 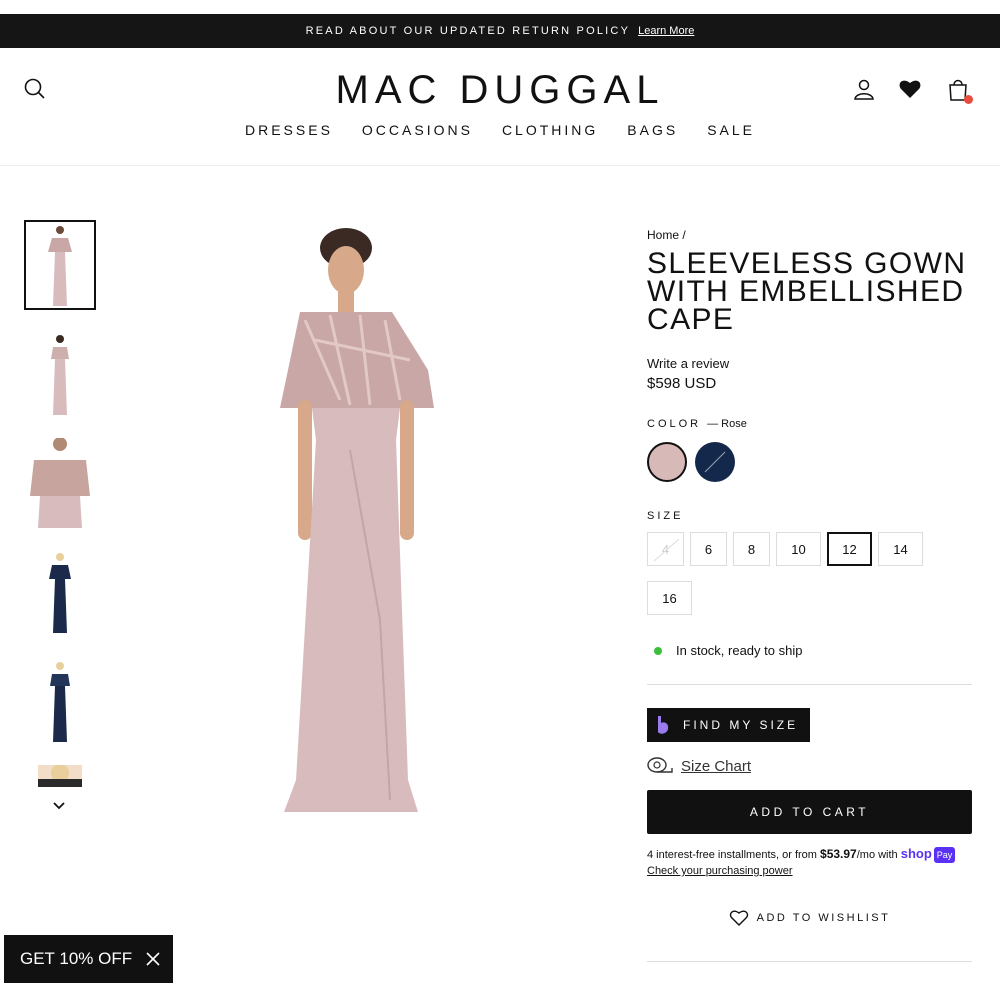 What do you see at coordinates (809, 812) in the screenshot?
I see `add-to-cart-button: ADD TO CART` at bounding box center [809, 812].